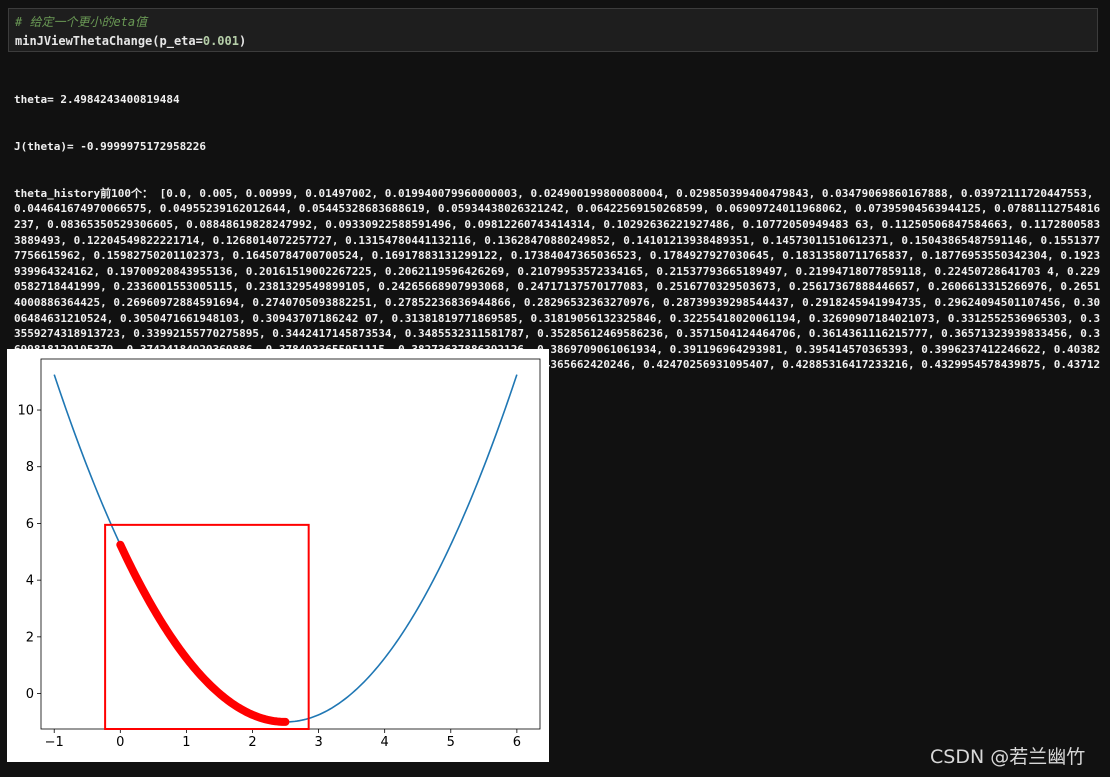 This screenshot has width=1110, height=777. Describe the element at coordinates (30, 637) in the screenshot. I see `y-tick-label: 2` at that location.